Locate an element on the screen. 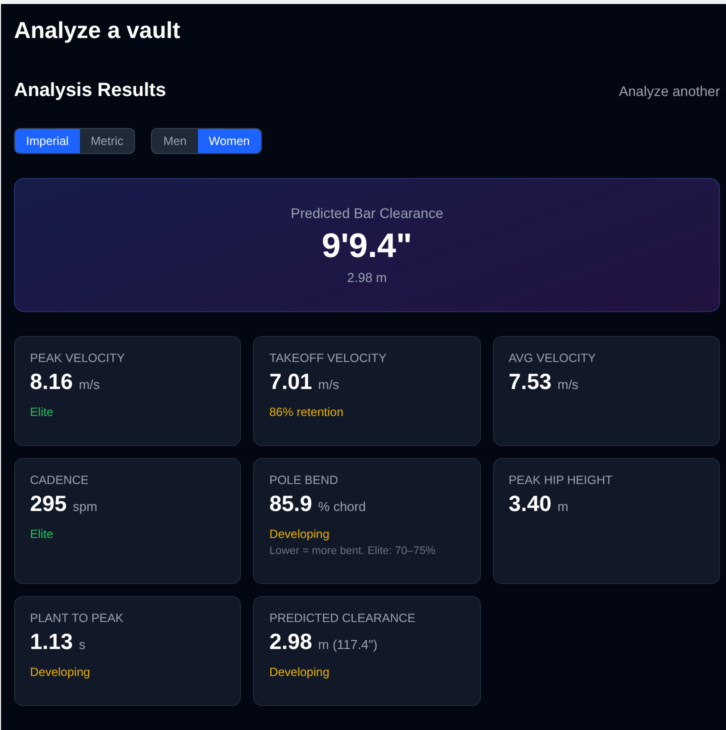 Image resolution: width=726 pixels, height=730 pixels. metric-label: CADENCE is located at coordinates (60, 480).